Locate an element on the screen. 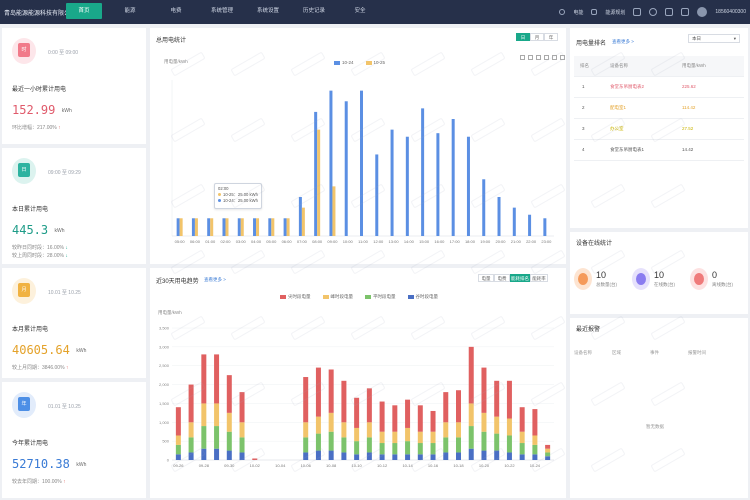 This screenshot has height=500, width=750. calendar-icon-label: 月 is located at coordinates (24, 290).